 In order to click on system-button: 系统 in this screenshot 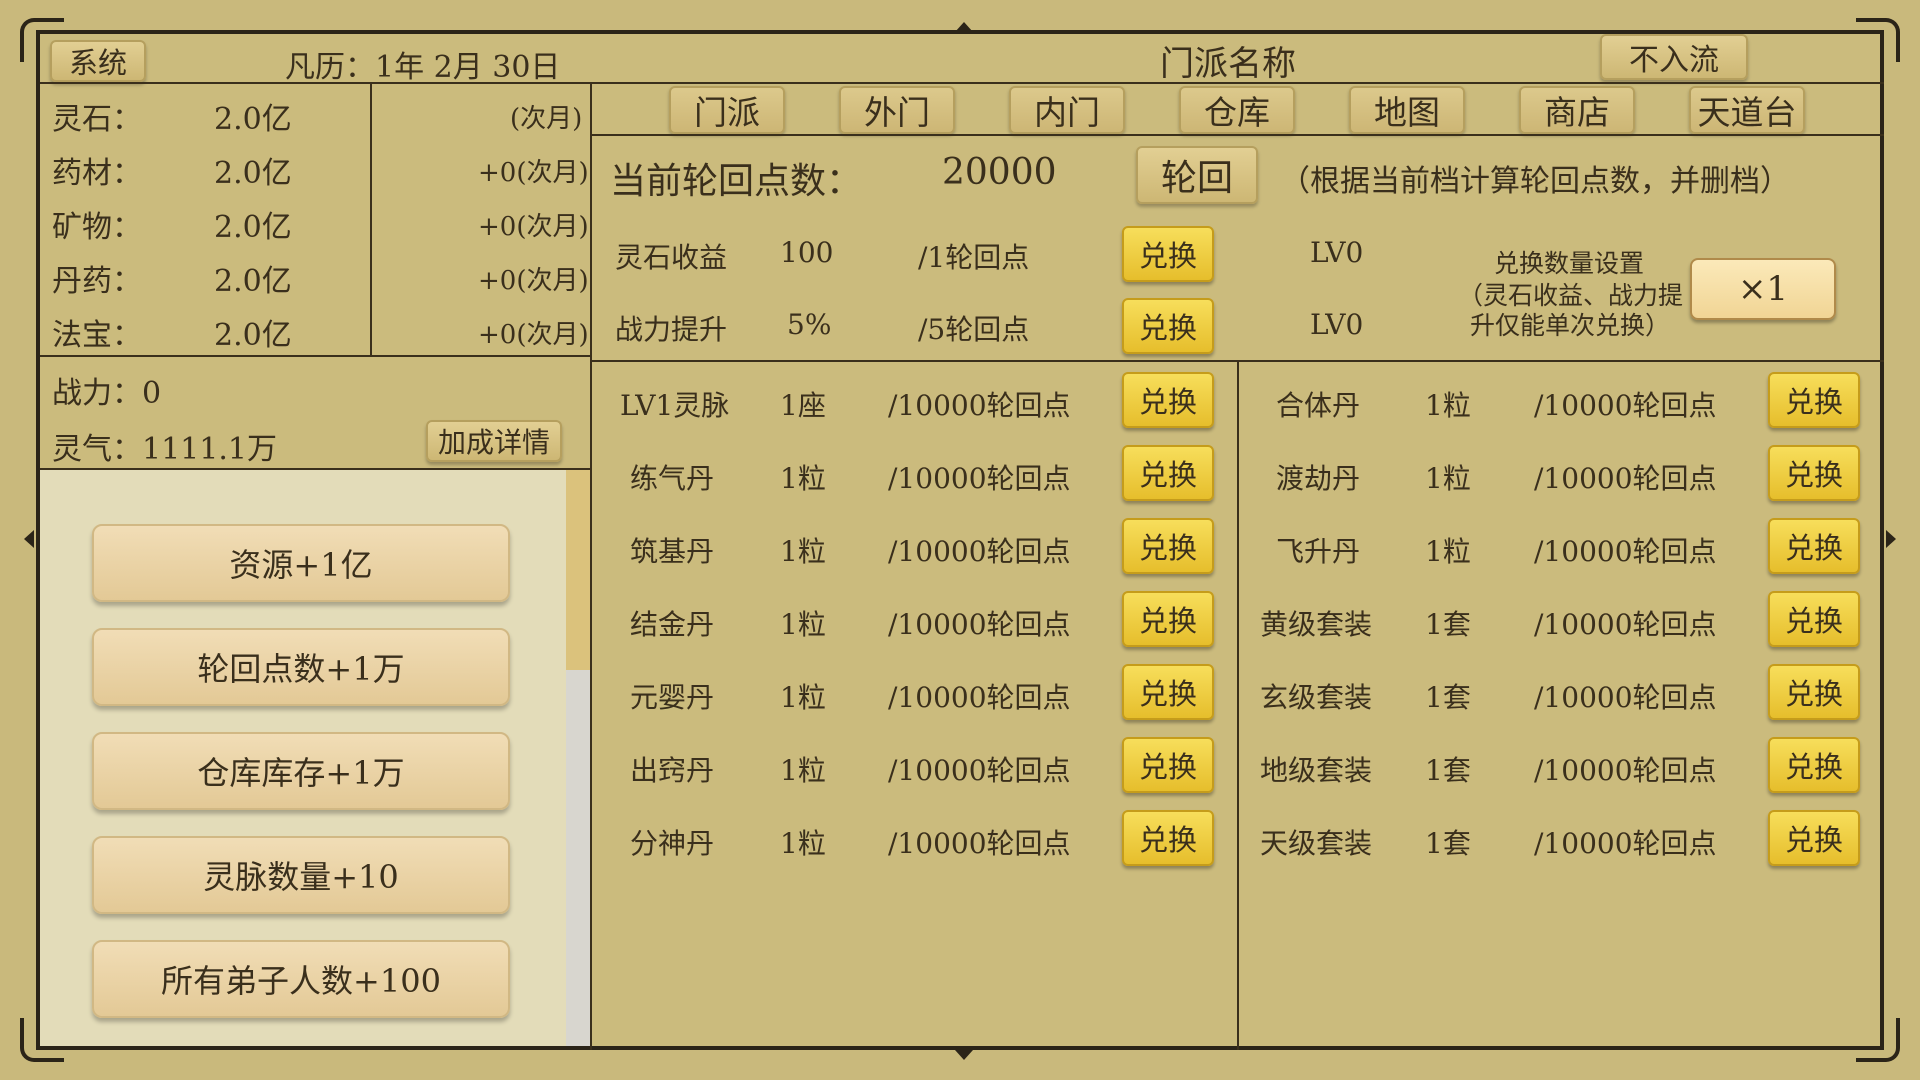, I will do `click(98, 61)`.